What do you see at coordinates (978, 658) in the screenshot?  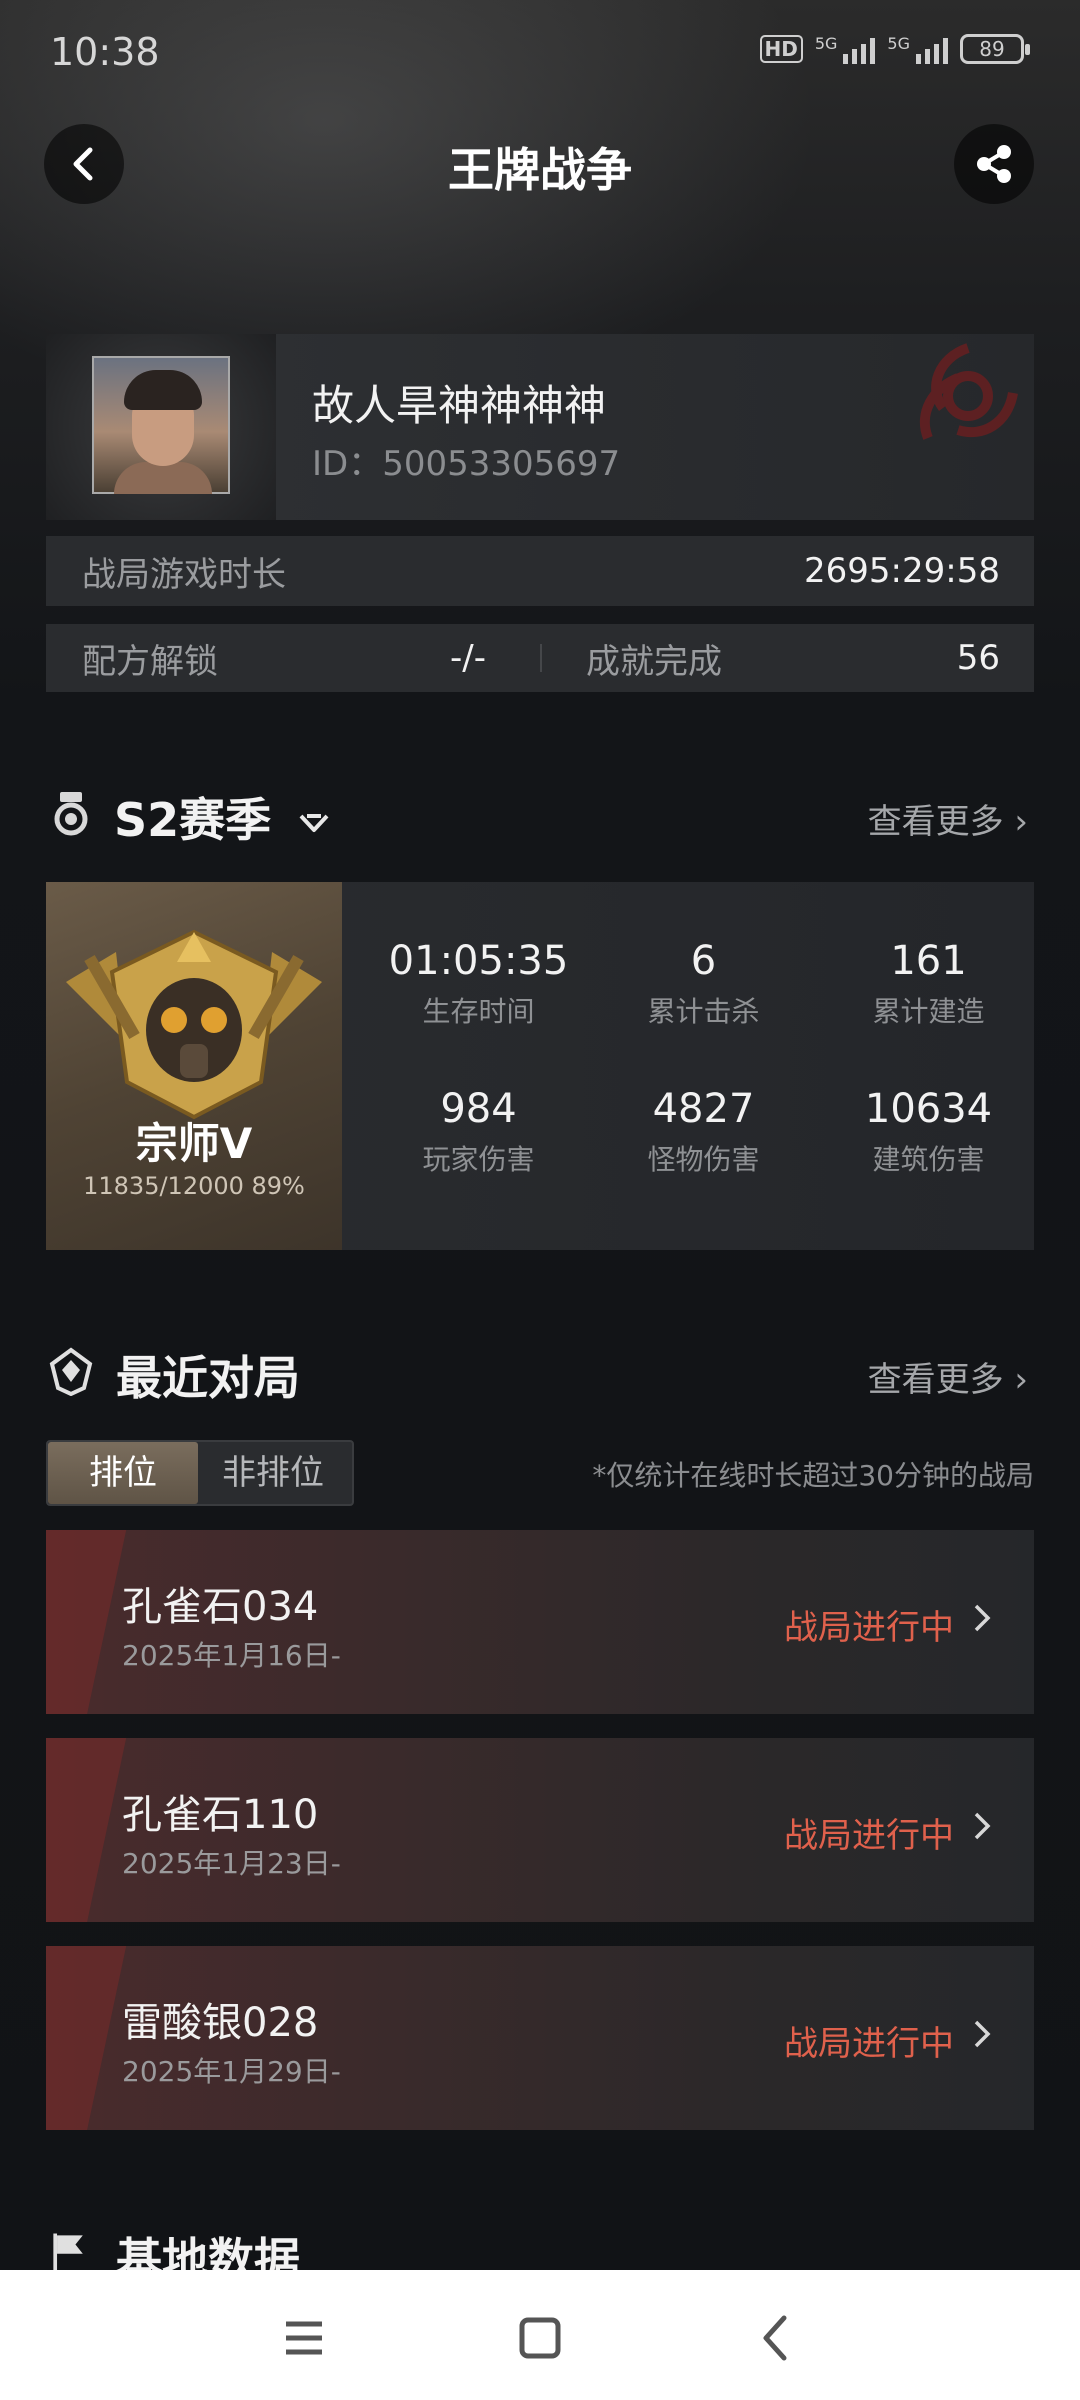 I see `achievement-value: 56` at bounding box center [978, 658].